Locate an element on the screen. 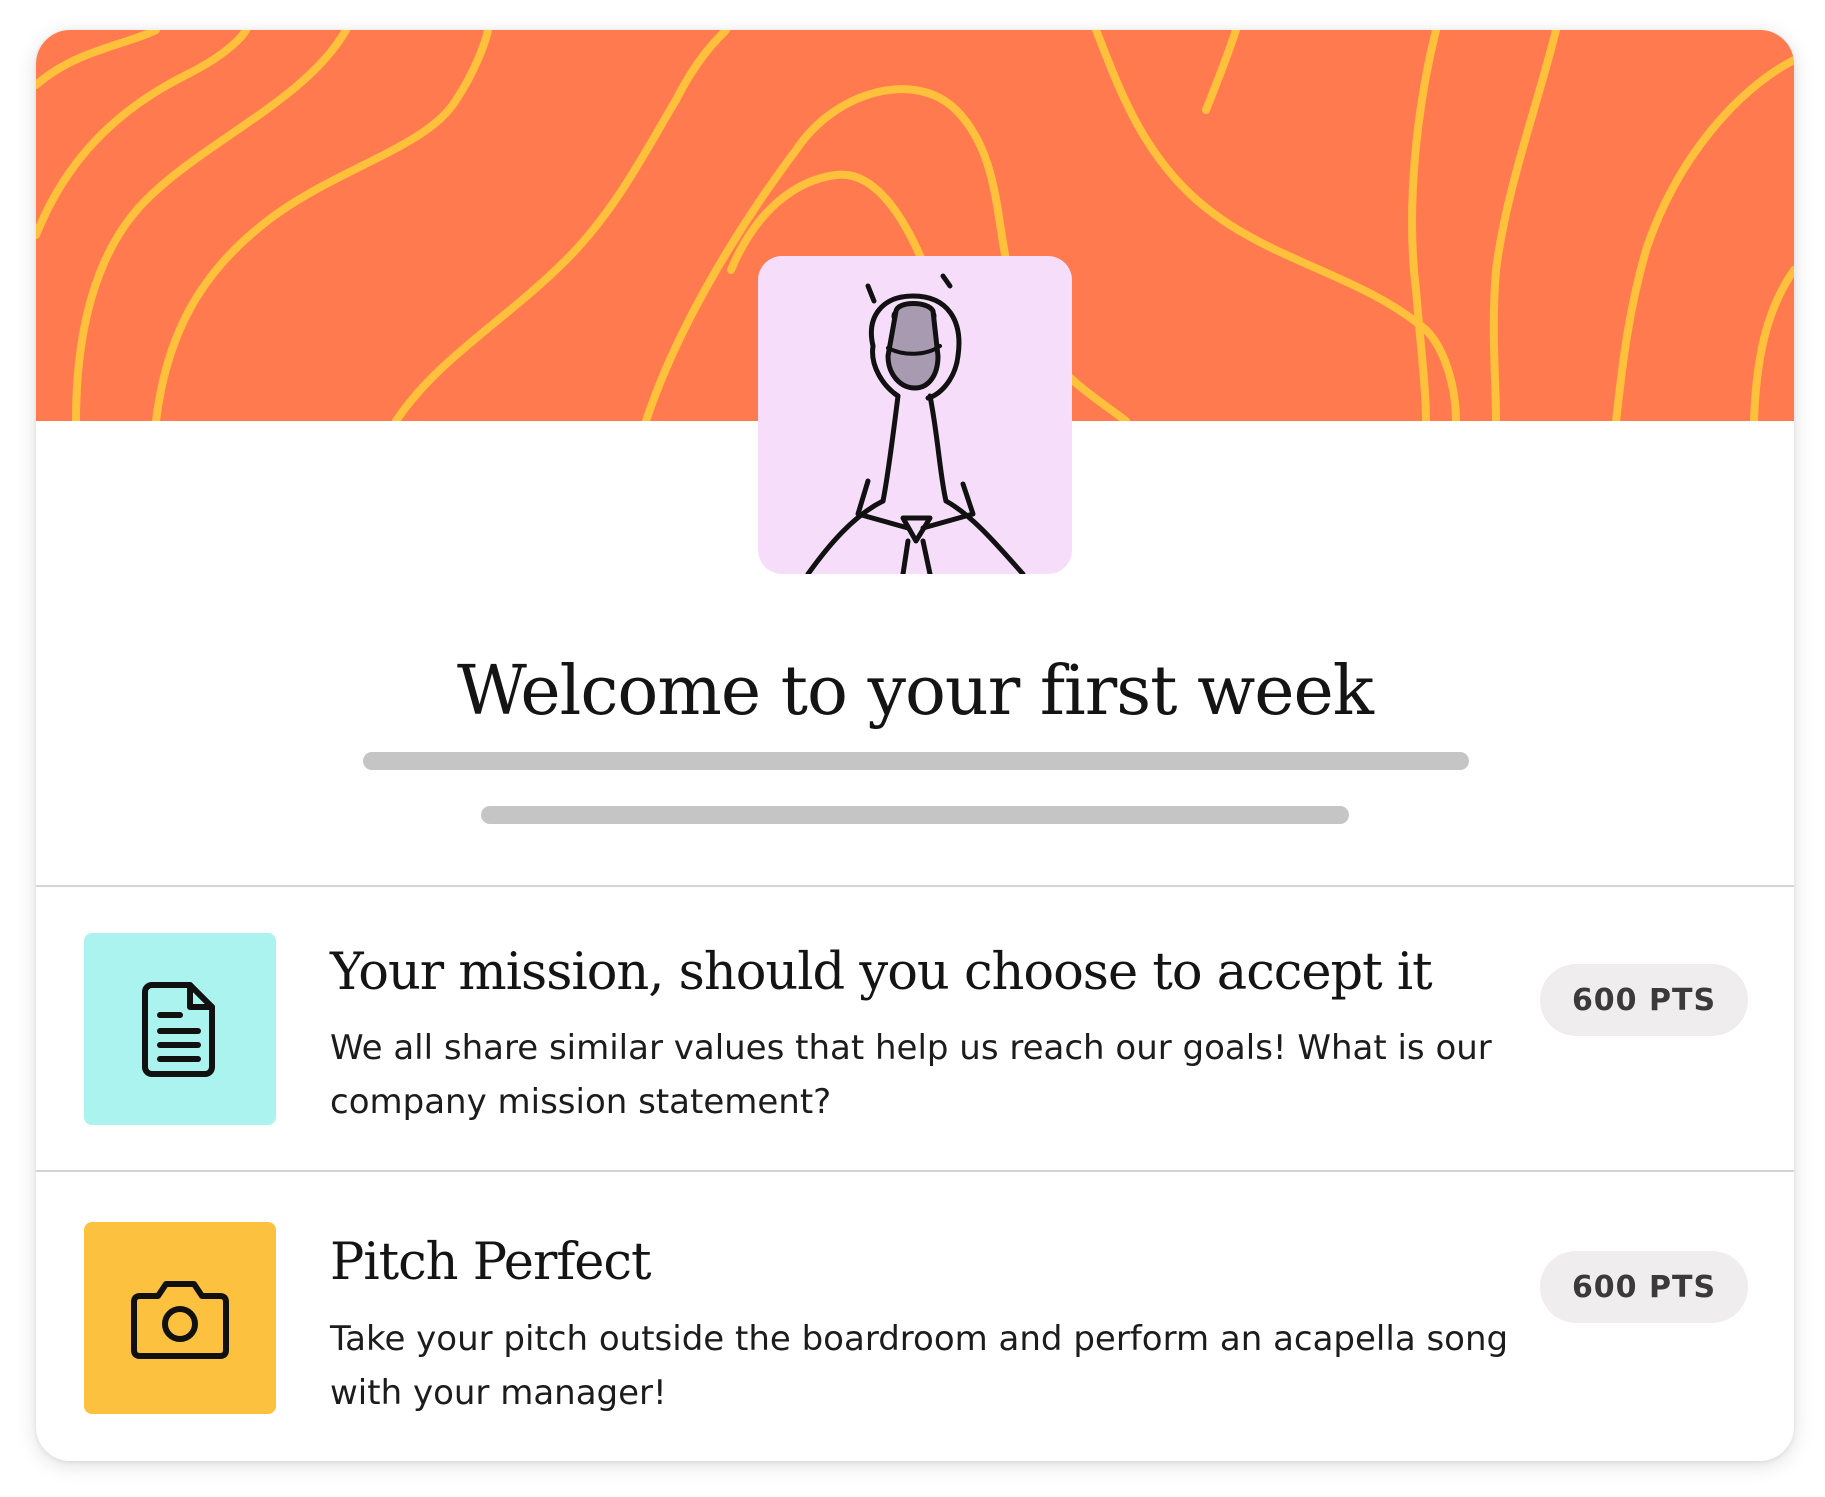  camera-icon is located at coordinates (180, 1320).